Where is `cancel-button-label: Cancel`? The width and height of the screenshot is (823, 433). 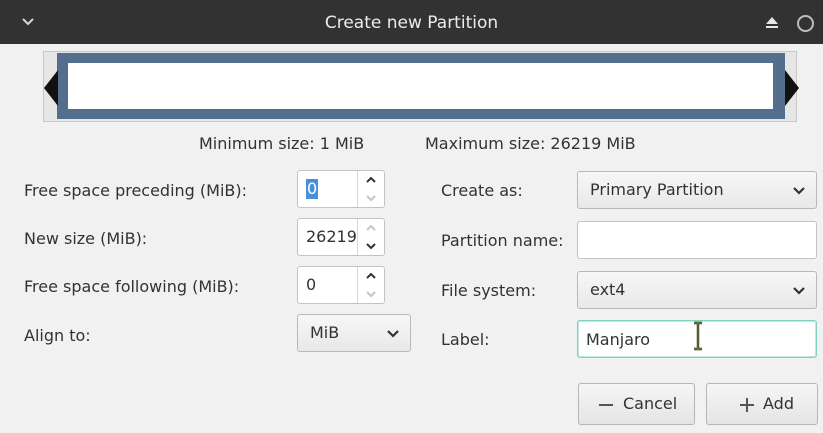
cancel-button-label: Cancel is located at coordinates (650, 403).